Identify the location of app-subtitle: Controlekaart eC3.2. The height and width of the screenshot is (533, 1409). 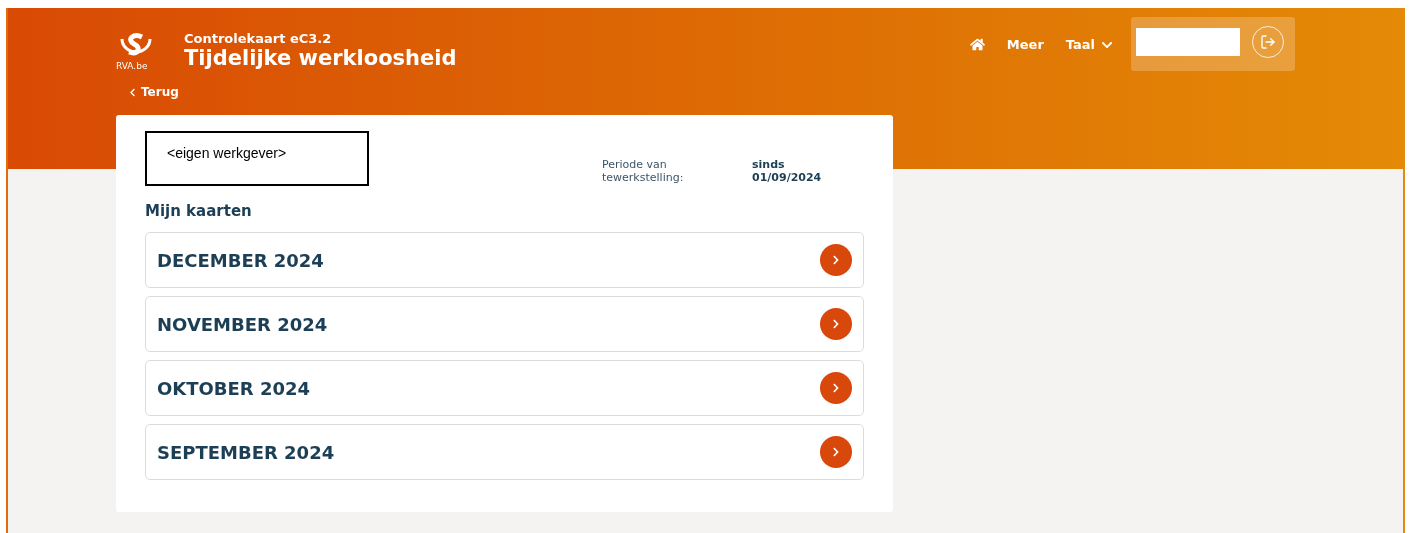
(258, 38).